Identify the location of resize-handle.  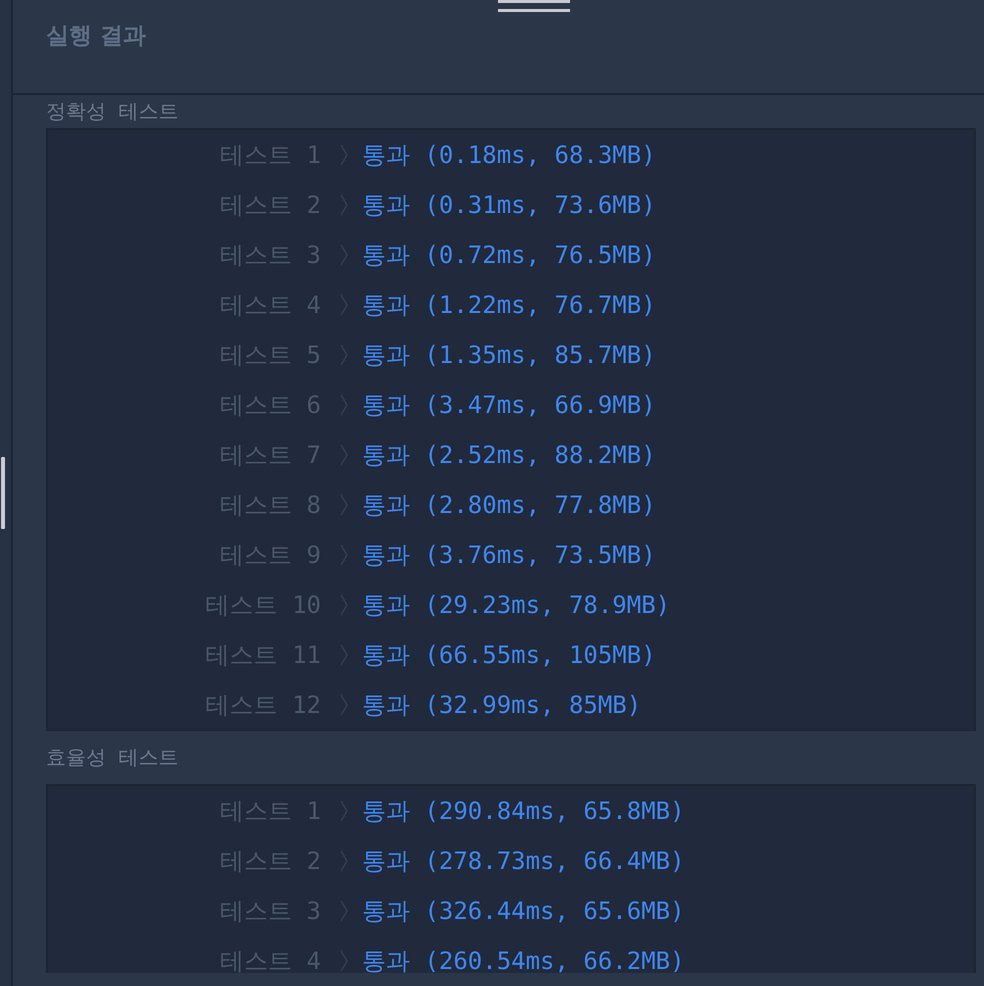
(3, 493).